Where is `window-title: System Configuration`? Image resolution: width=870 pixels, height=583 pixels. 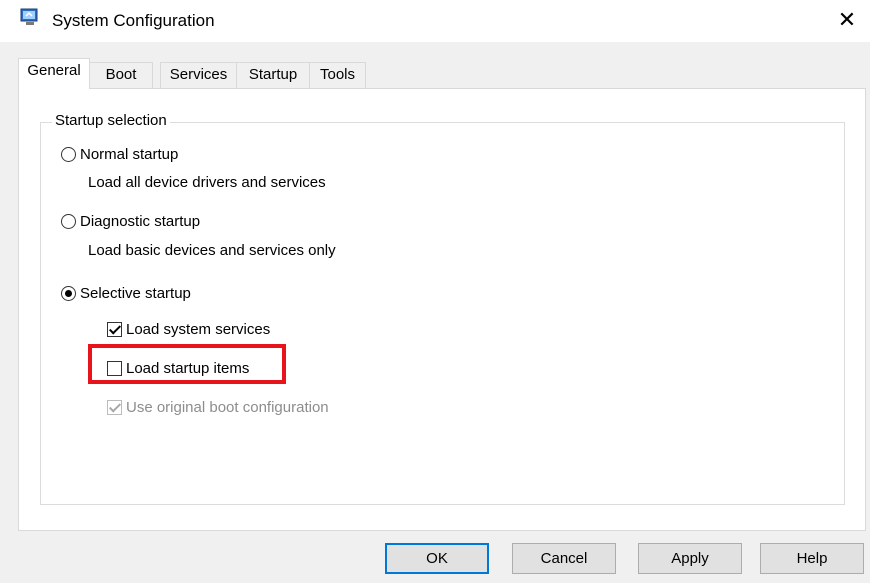 window-title: System Configuration is located at coordinates (133, 20).